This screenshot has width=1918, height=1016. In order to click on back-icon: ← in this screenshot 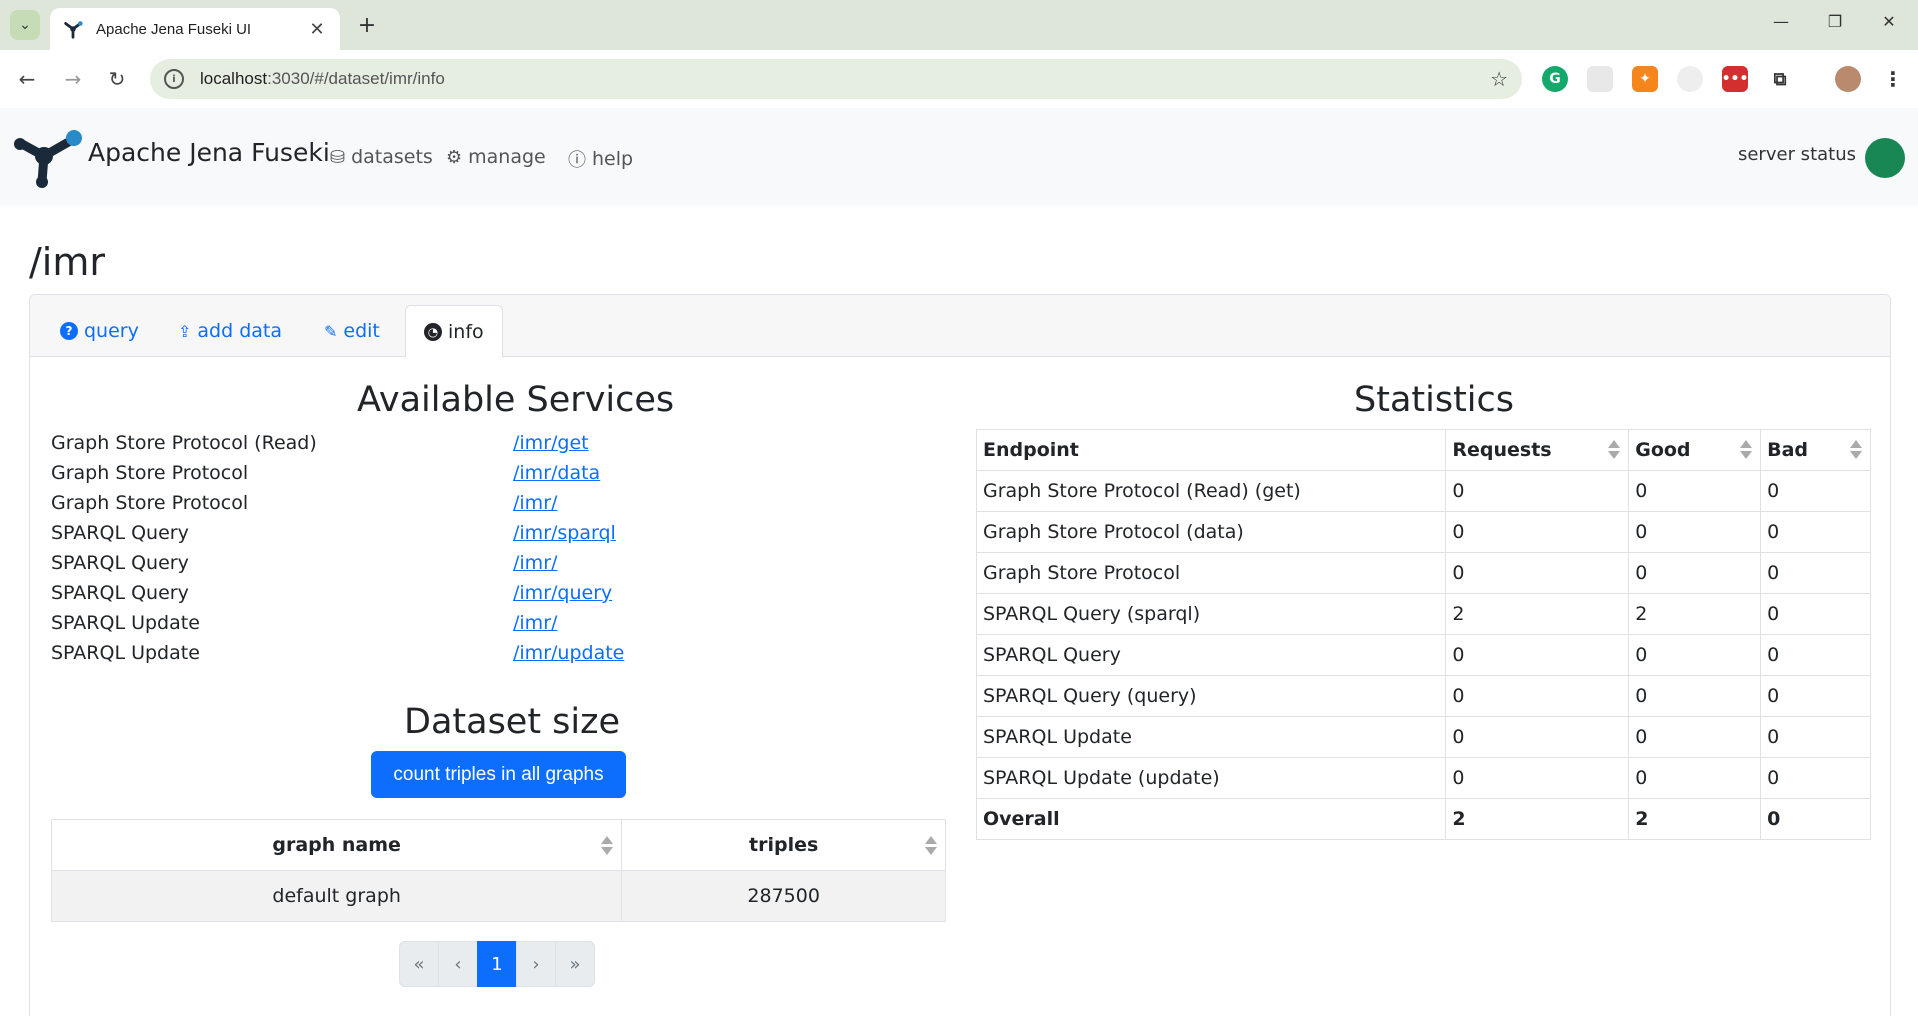, I will do `click(27, 79)`.